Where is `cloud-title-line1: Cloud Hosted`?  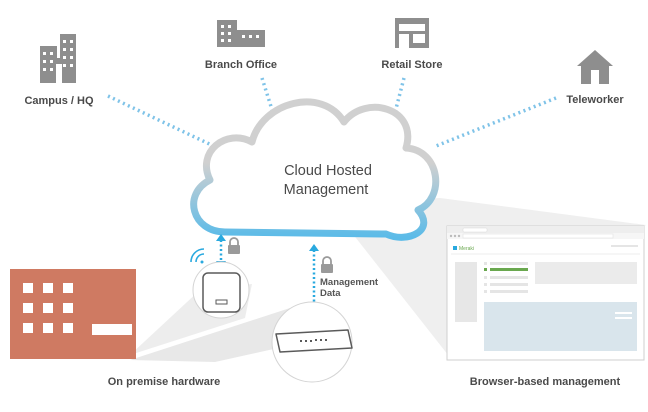 cloud-title-line1: Cloud Hosted is located at coordinates (328, 171).